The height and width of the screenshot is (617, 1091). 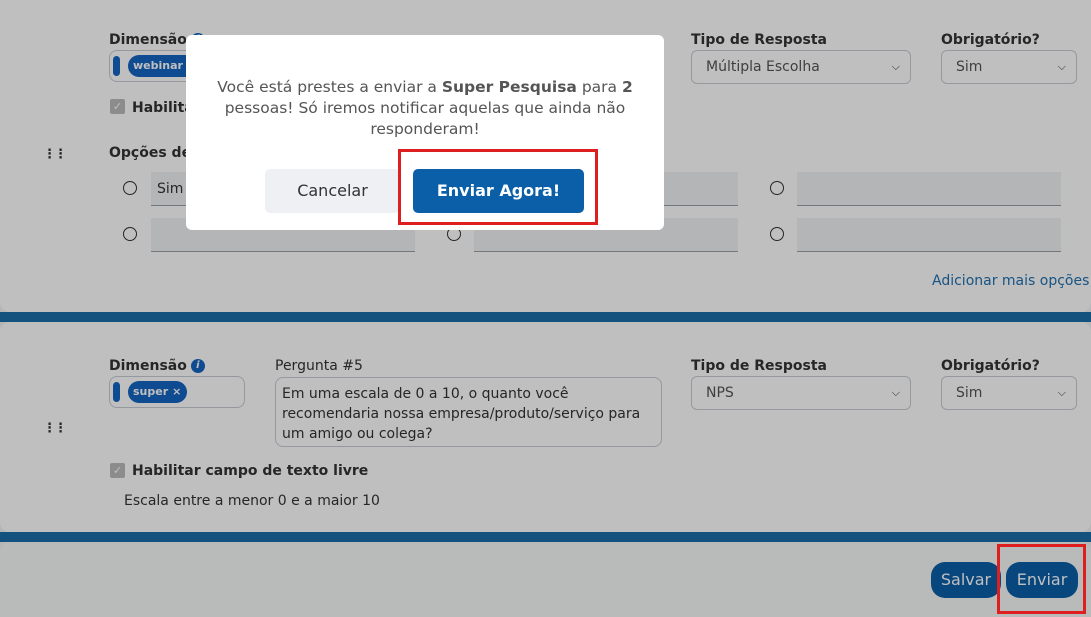 I want to click on highlight-send-now, so click(x=498, y=187).